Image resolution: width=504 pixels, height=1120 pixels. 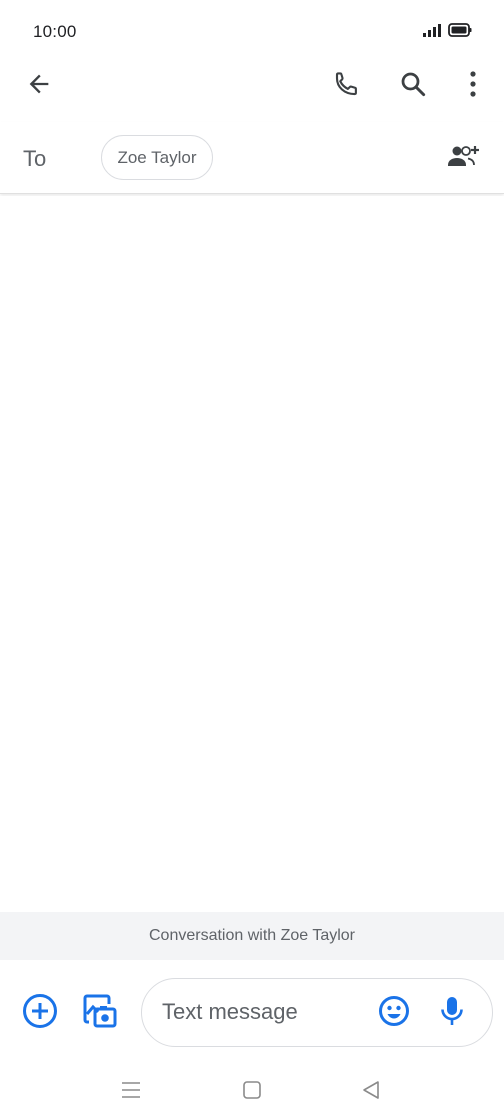 What do you see at coordinates (35, 158) in the screenshot?
I see `to-label: To` at bounding box center [35, 158].